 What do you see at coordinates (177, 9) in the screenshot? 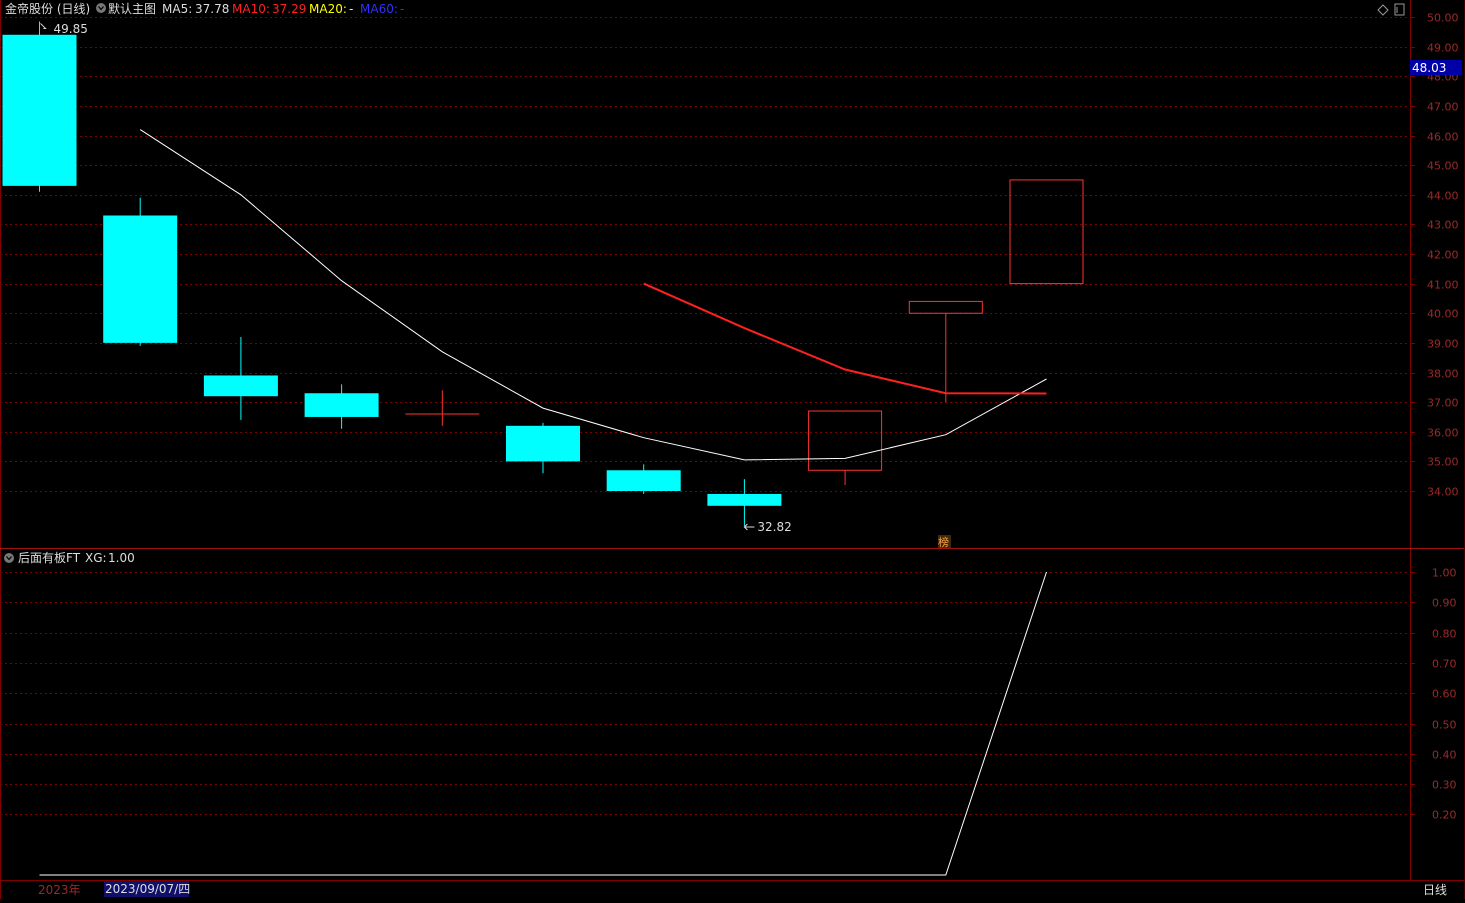
I see `ma5-label: MA5:` at bounding box center [177, 9].